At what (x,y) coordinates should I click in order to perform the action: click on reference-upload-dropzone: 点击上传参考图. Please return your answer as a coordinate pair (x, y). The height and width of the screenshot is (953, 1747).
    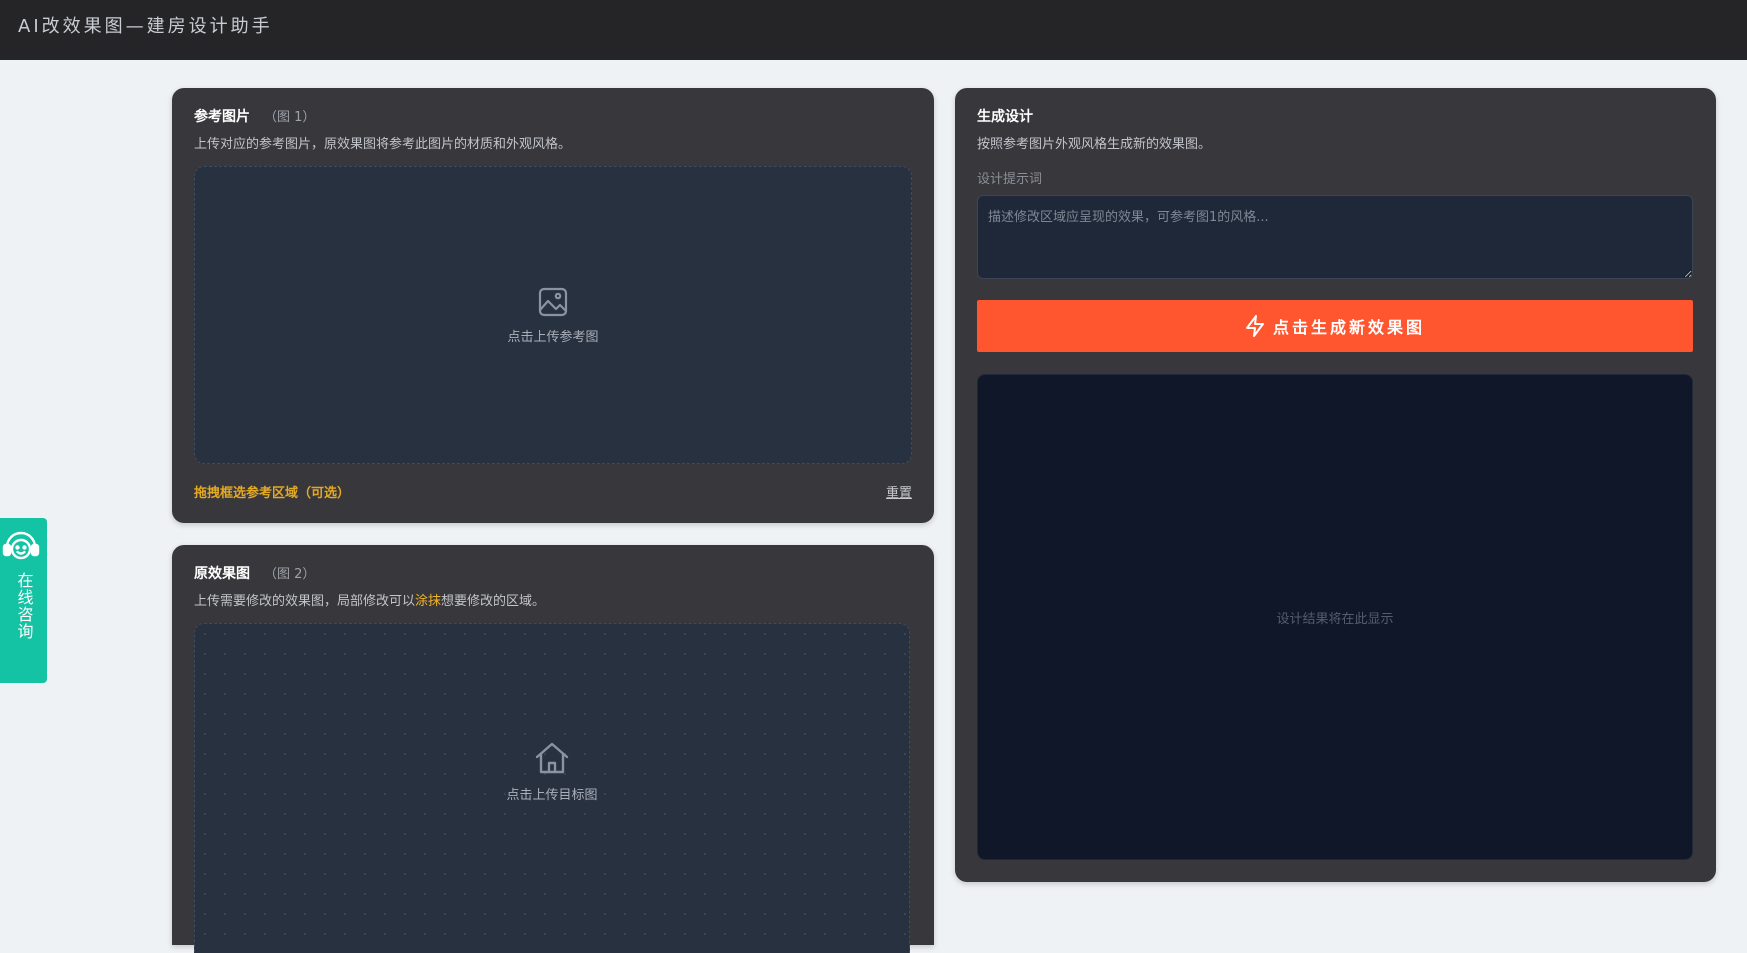
    Looking at the image, I should click on (553, 315).